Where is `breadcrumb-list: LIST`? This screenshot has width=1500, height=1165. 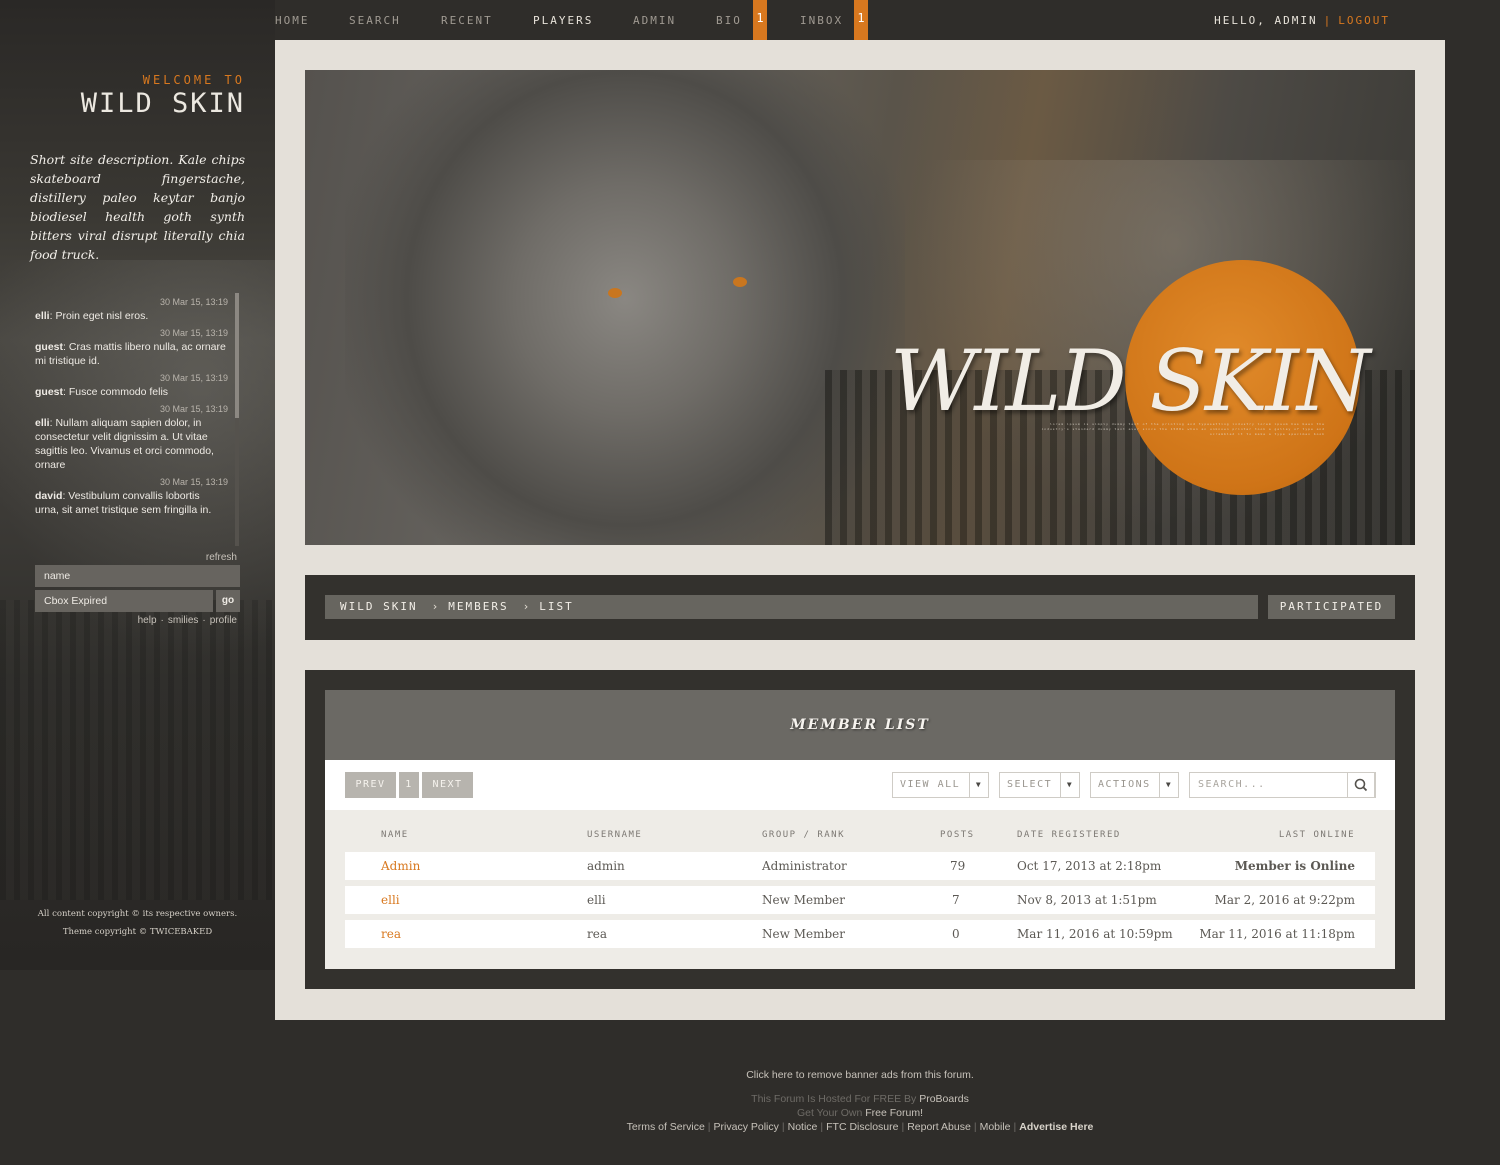 breadcrumb-list: LIST is located at coordinates (556, 606).